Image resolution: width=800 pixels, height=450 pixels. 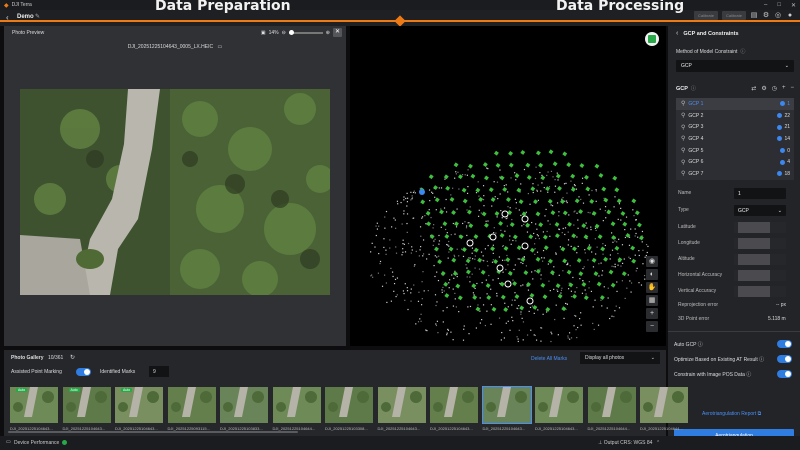 I want to click on camera-view-icon: ◉, so click(x=652, y=261).